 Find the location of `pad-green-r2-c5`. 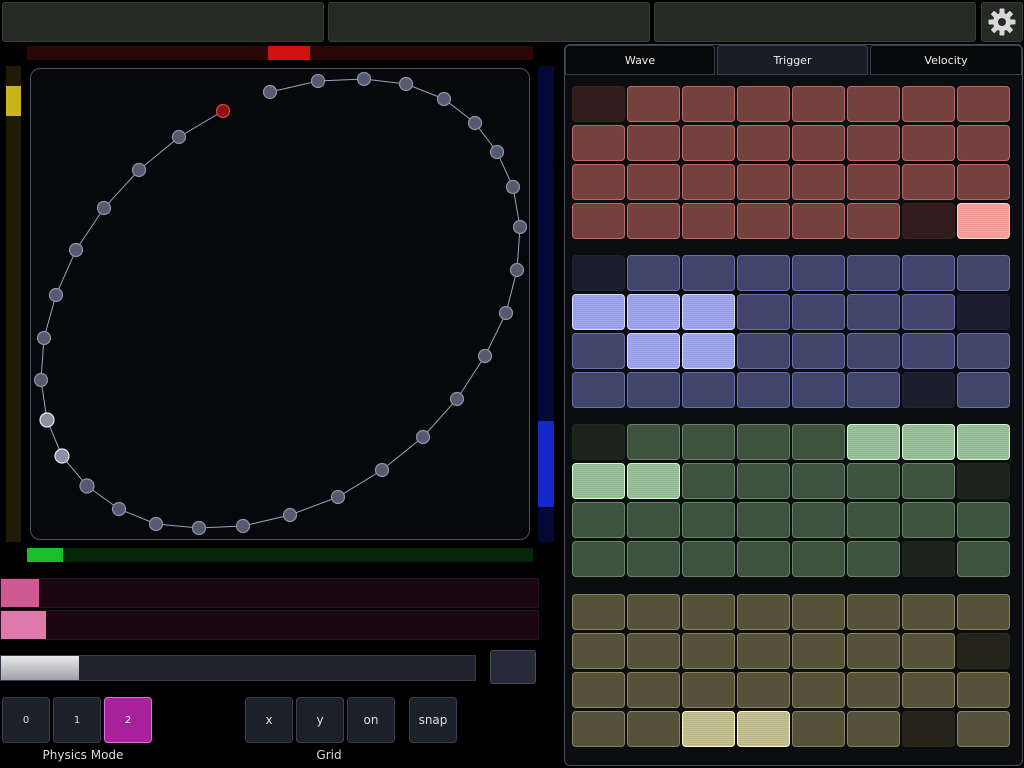

pad-green-r2-c5 is located at coordinates (818, 481).